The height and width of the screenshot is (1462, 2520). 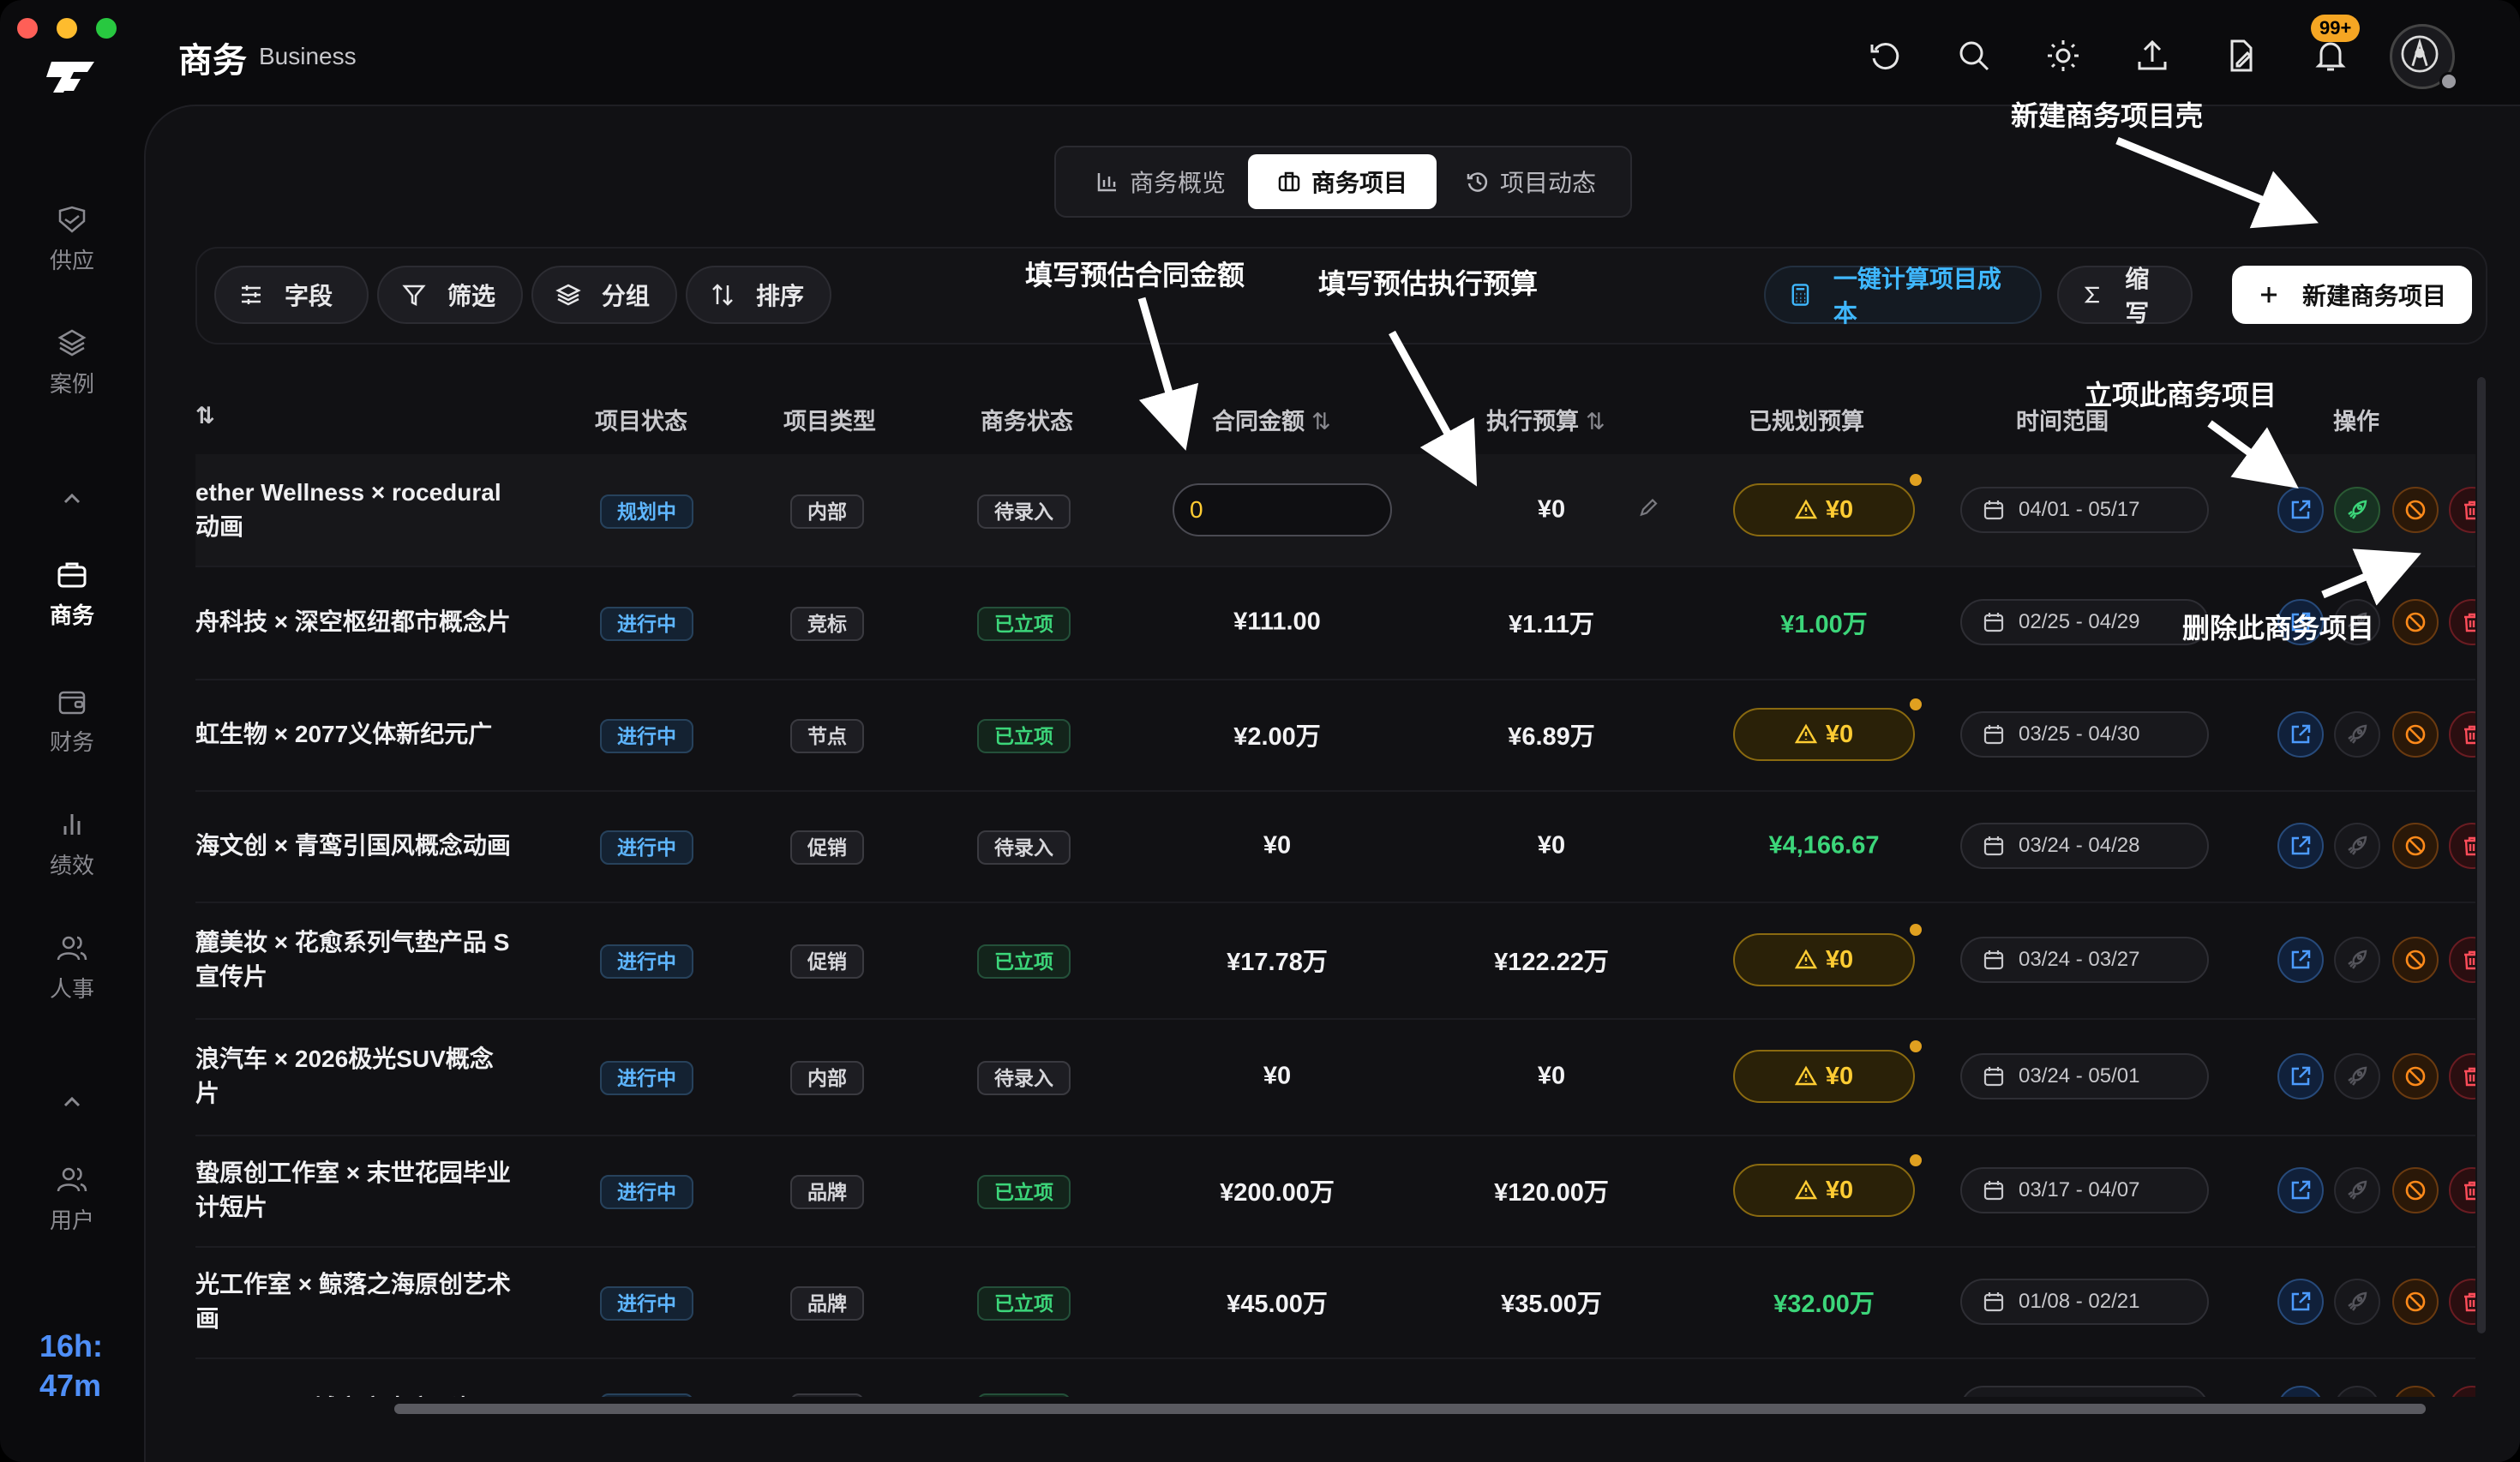 I want to click on abbreviation-button: 缩写, so click(x=2125, y=296).